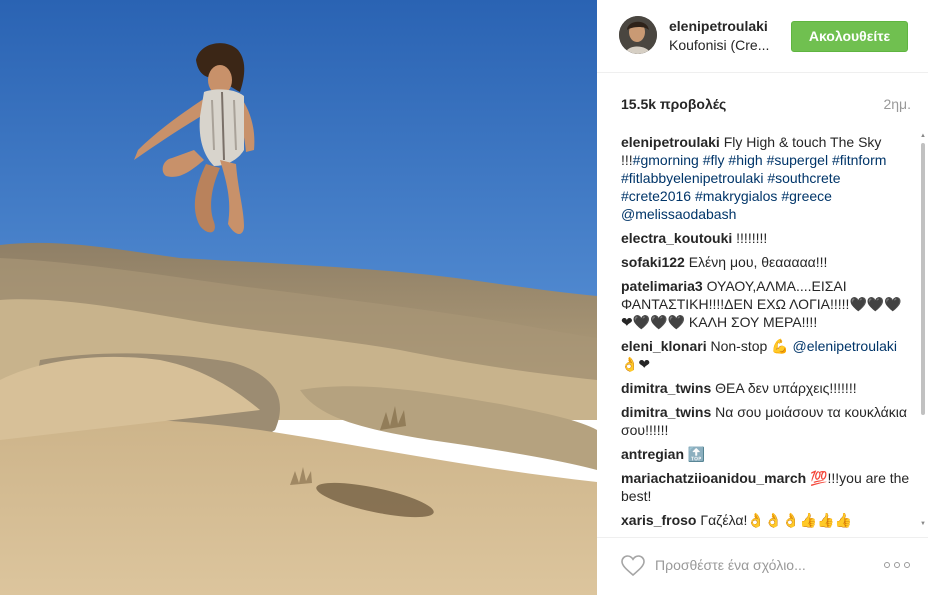 This screenshot has height=595, width=928. Describe the element at coordinates (658, 520) in the screenshot. I see `comment-username: xaris_froso` at that location.